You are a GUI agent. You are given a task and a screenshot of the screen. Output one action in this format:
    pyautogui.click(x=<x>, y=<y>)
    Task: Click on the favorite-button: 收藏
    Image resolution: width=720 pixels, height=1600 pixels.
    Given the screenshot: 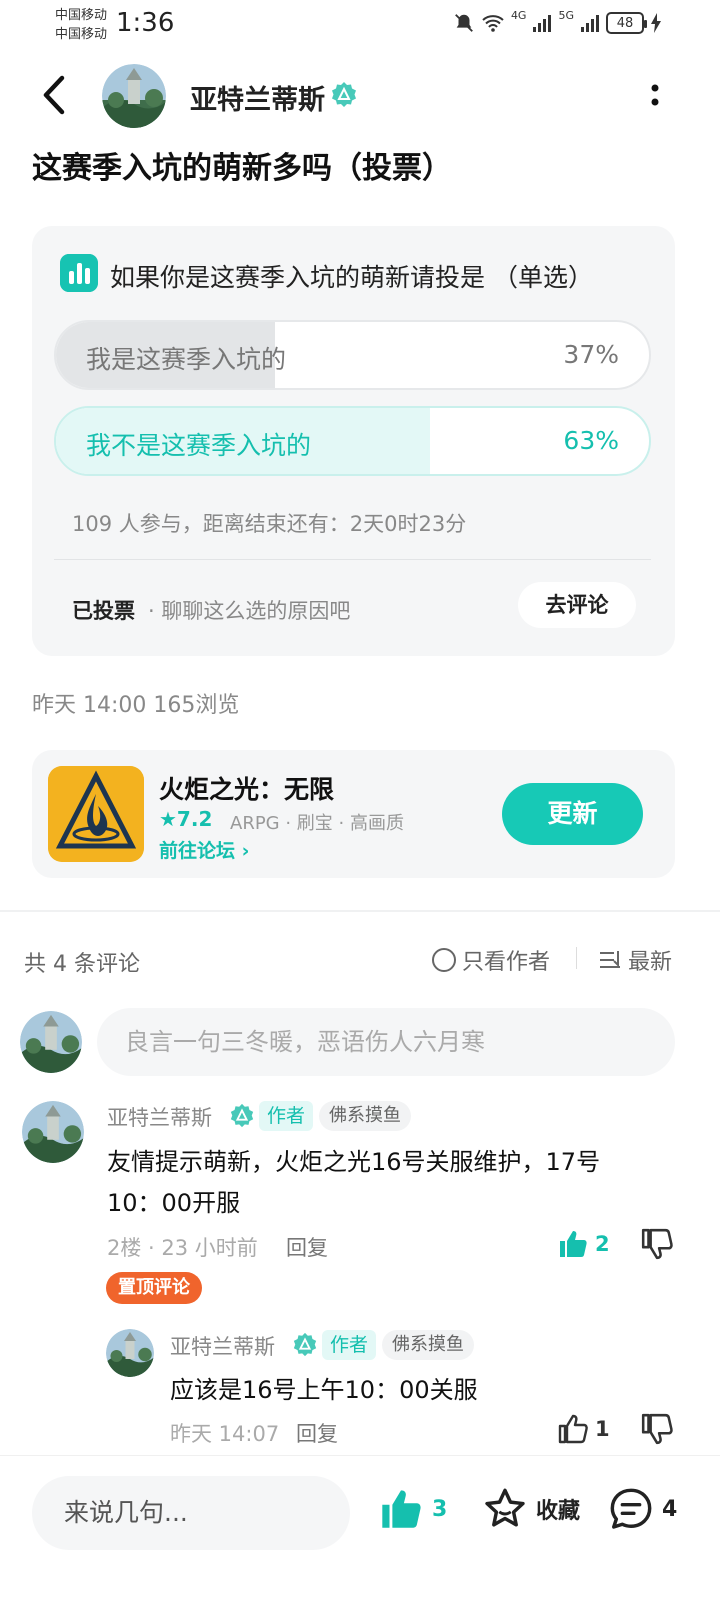 What is the action you would take?
    pyautogui.click(x=531, y=1509)
    